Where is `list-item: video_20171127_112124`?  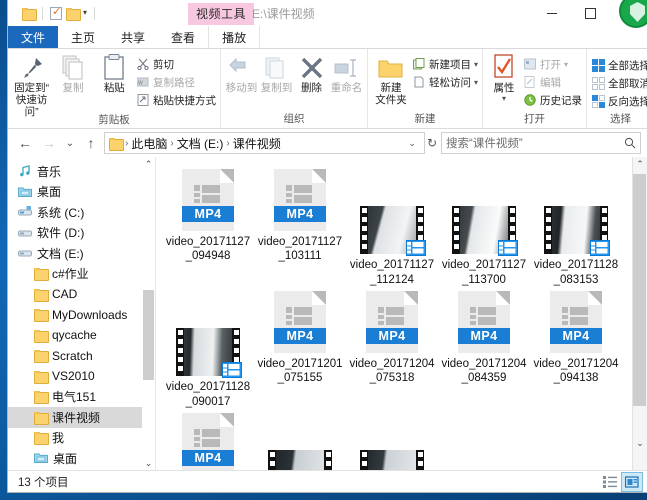 list-item: video_20171127_112124 is located at coordinates (392, 226).